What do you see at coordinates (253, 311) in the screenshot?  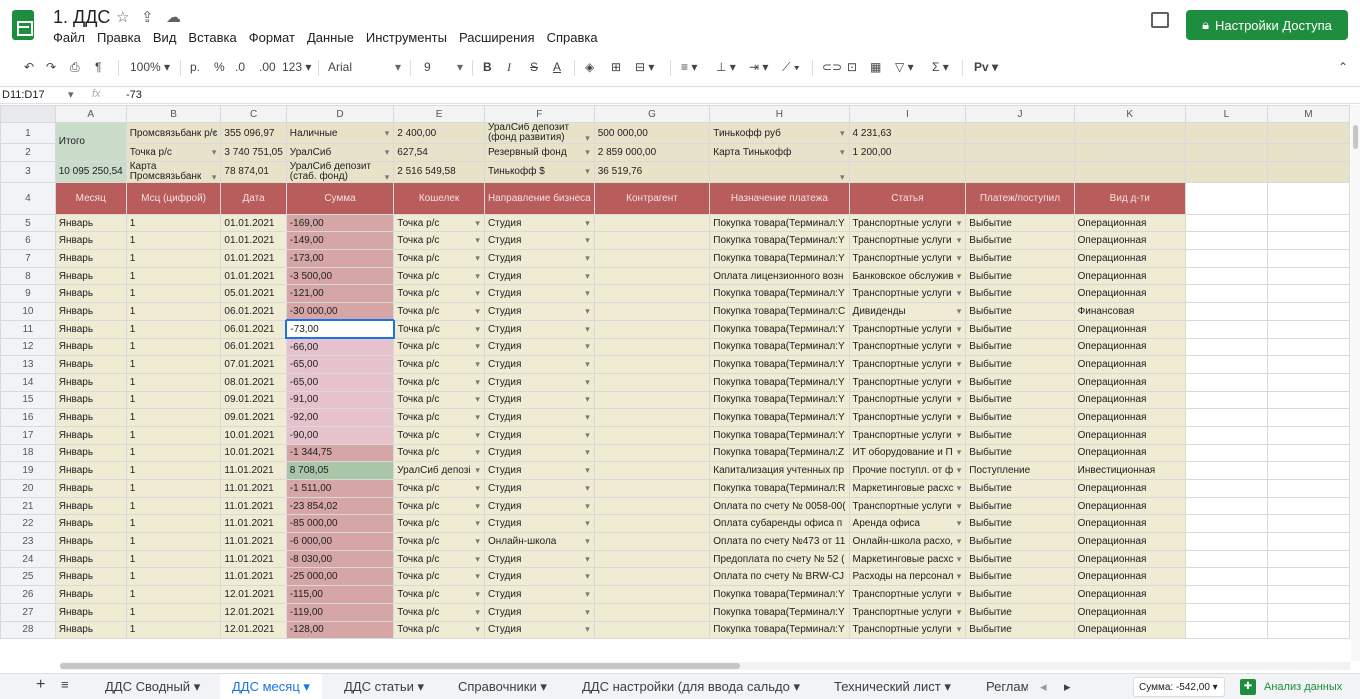 I see `date-cell: 06.01.2021` at bounding box center [253, 311].